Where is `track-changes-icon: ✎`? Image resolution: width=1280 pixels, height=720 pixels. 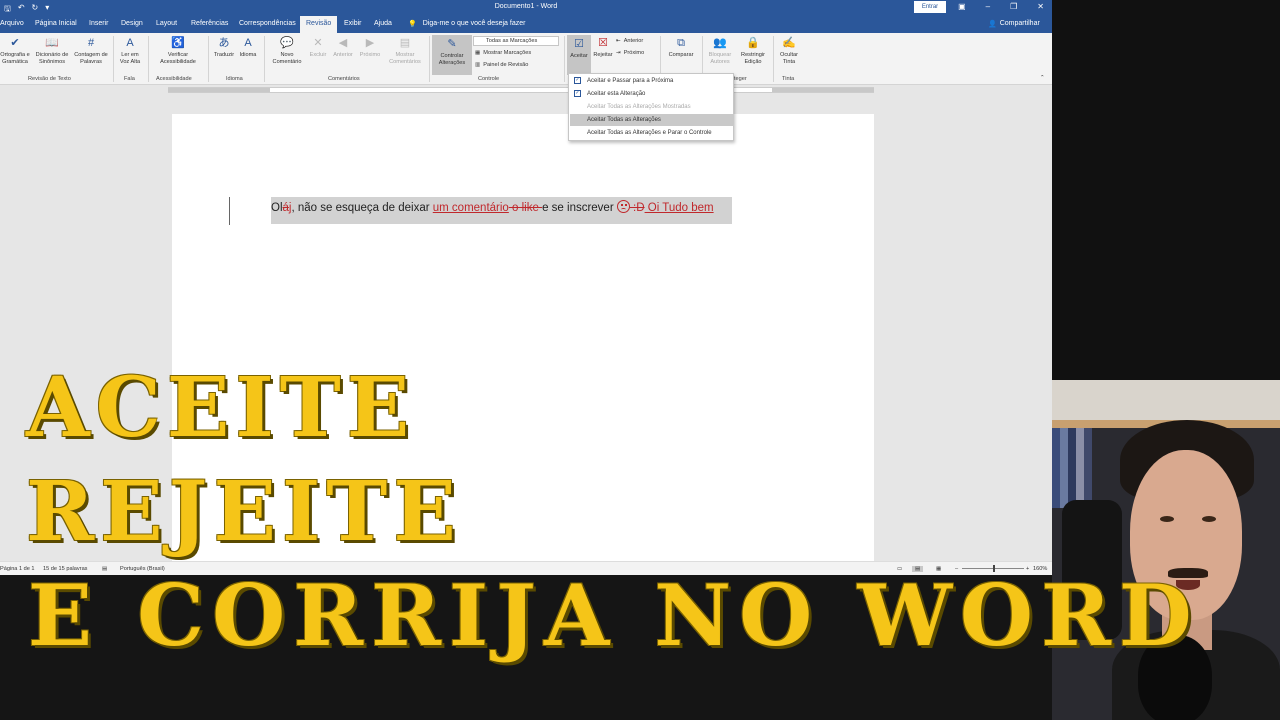
track-changes-icon: ✎ is located at coordinates (452, 44).